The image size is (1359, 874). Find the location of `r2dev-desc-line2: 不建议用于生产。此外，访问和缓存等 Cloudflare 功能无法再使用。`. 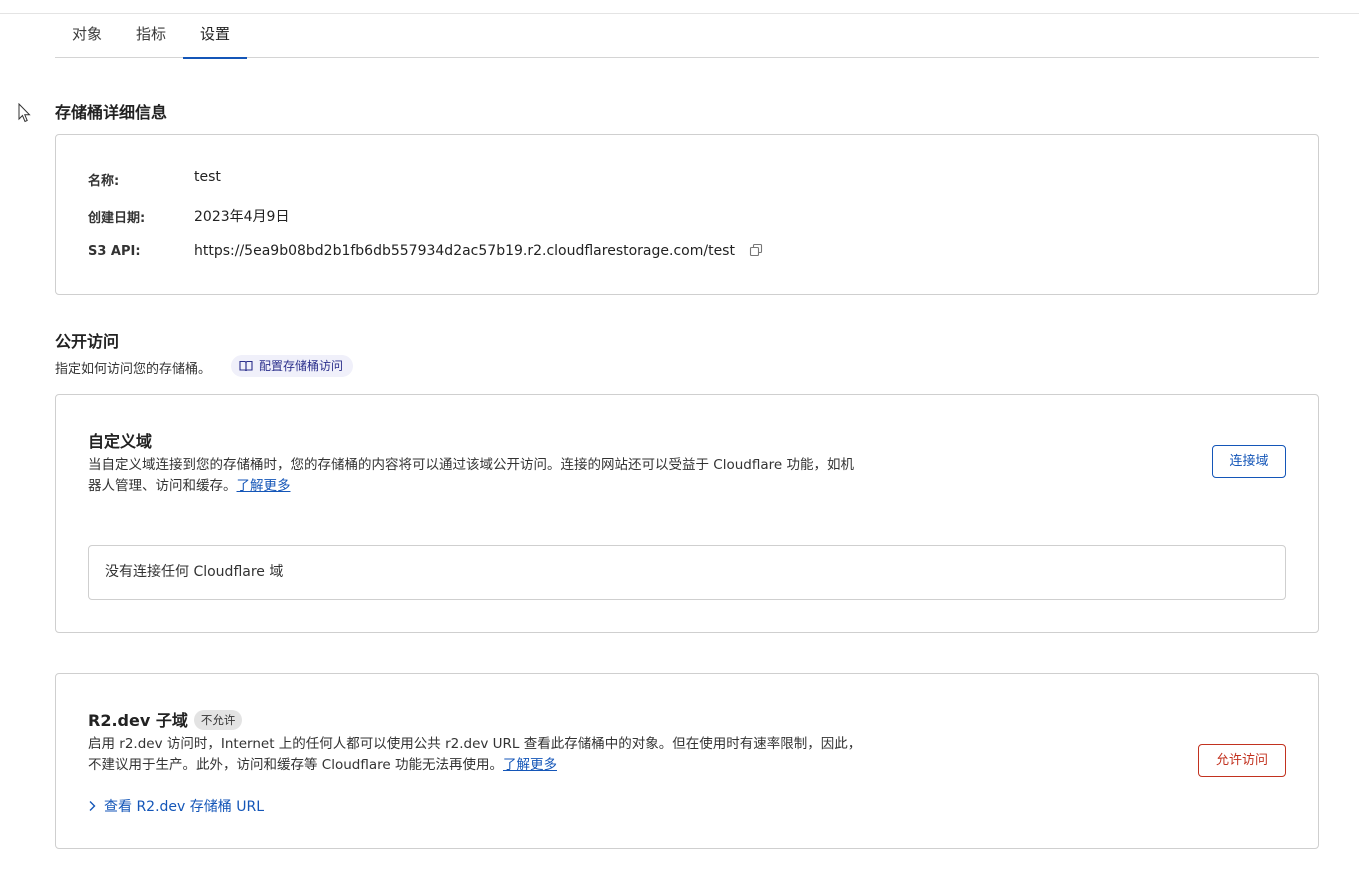

r2dev-desc-line2: 不建议用于生产。此外，访问和缓存等 Cloudflare 功能无法再使用。 is located at coordinates (295, 765).